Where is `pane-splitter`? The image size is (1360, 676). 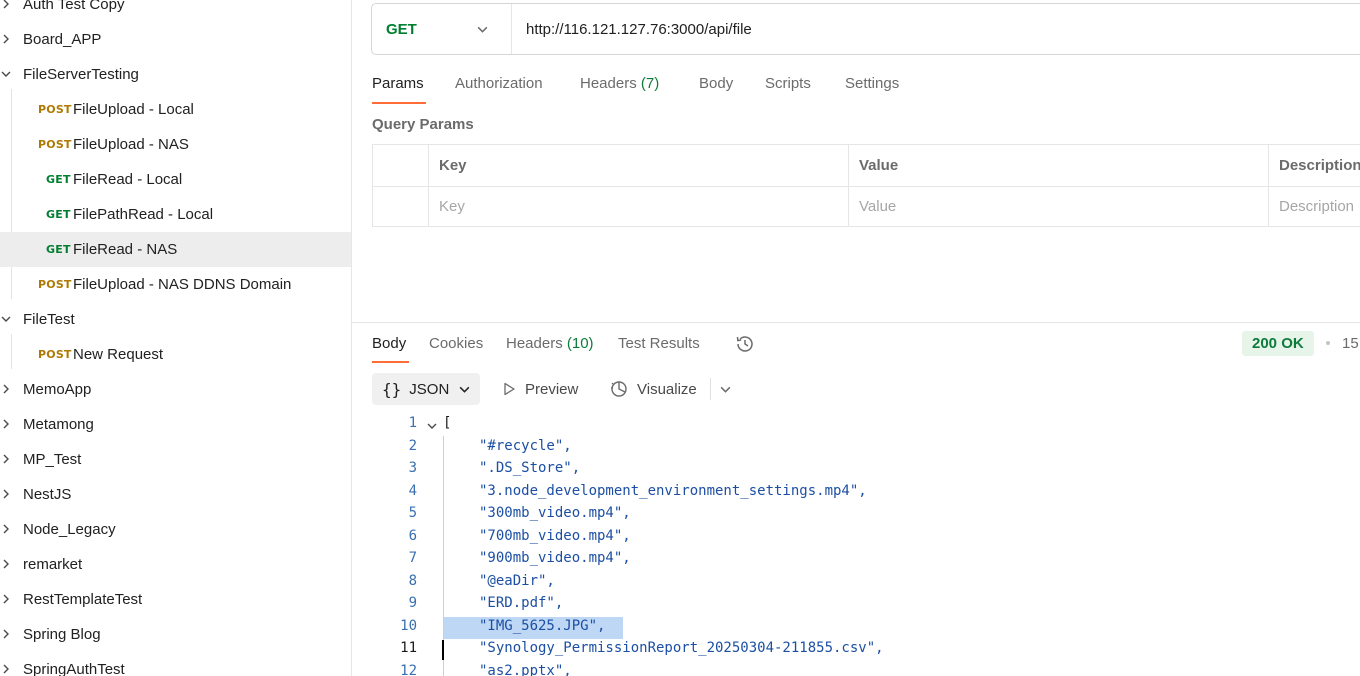
pane-splitter is located at coordinates (856, 322).